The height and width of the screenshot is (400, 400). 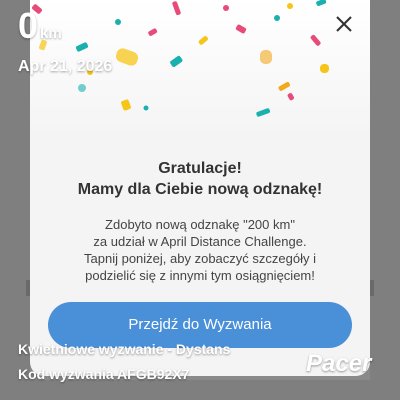 What do you see at coordinates (124, 349) in the screenshot?
I see `challenge-name: Kwietniowe wyzwanie - Dystans` at bounding box center [124, 349].